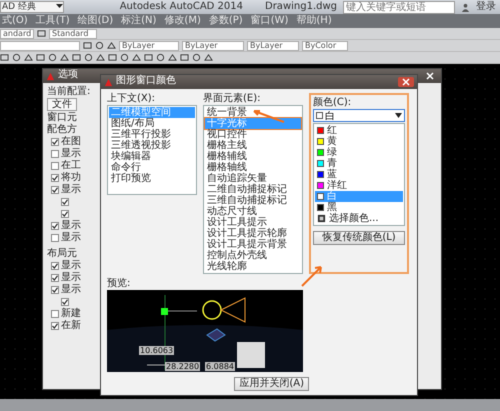 The image size is (500, 411). Describe the element at coordinates (131, 98) in the screenshot. I see `list-label: 上下文(X):` at that location.